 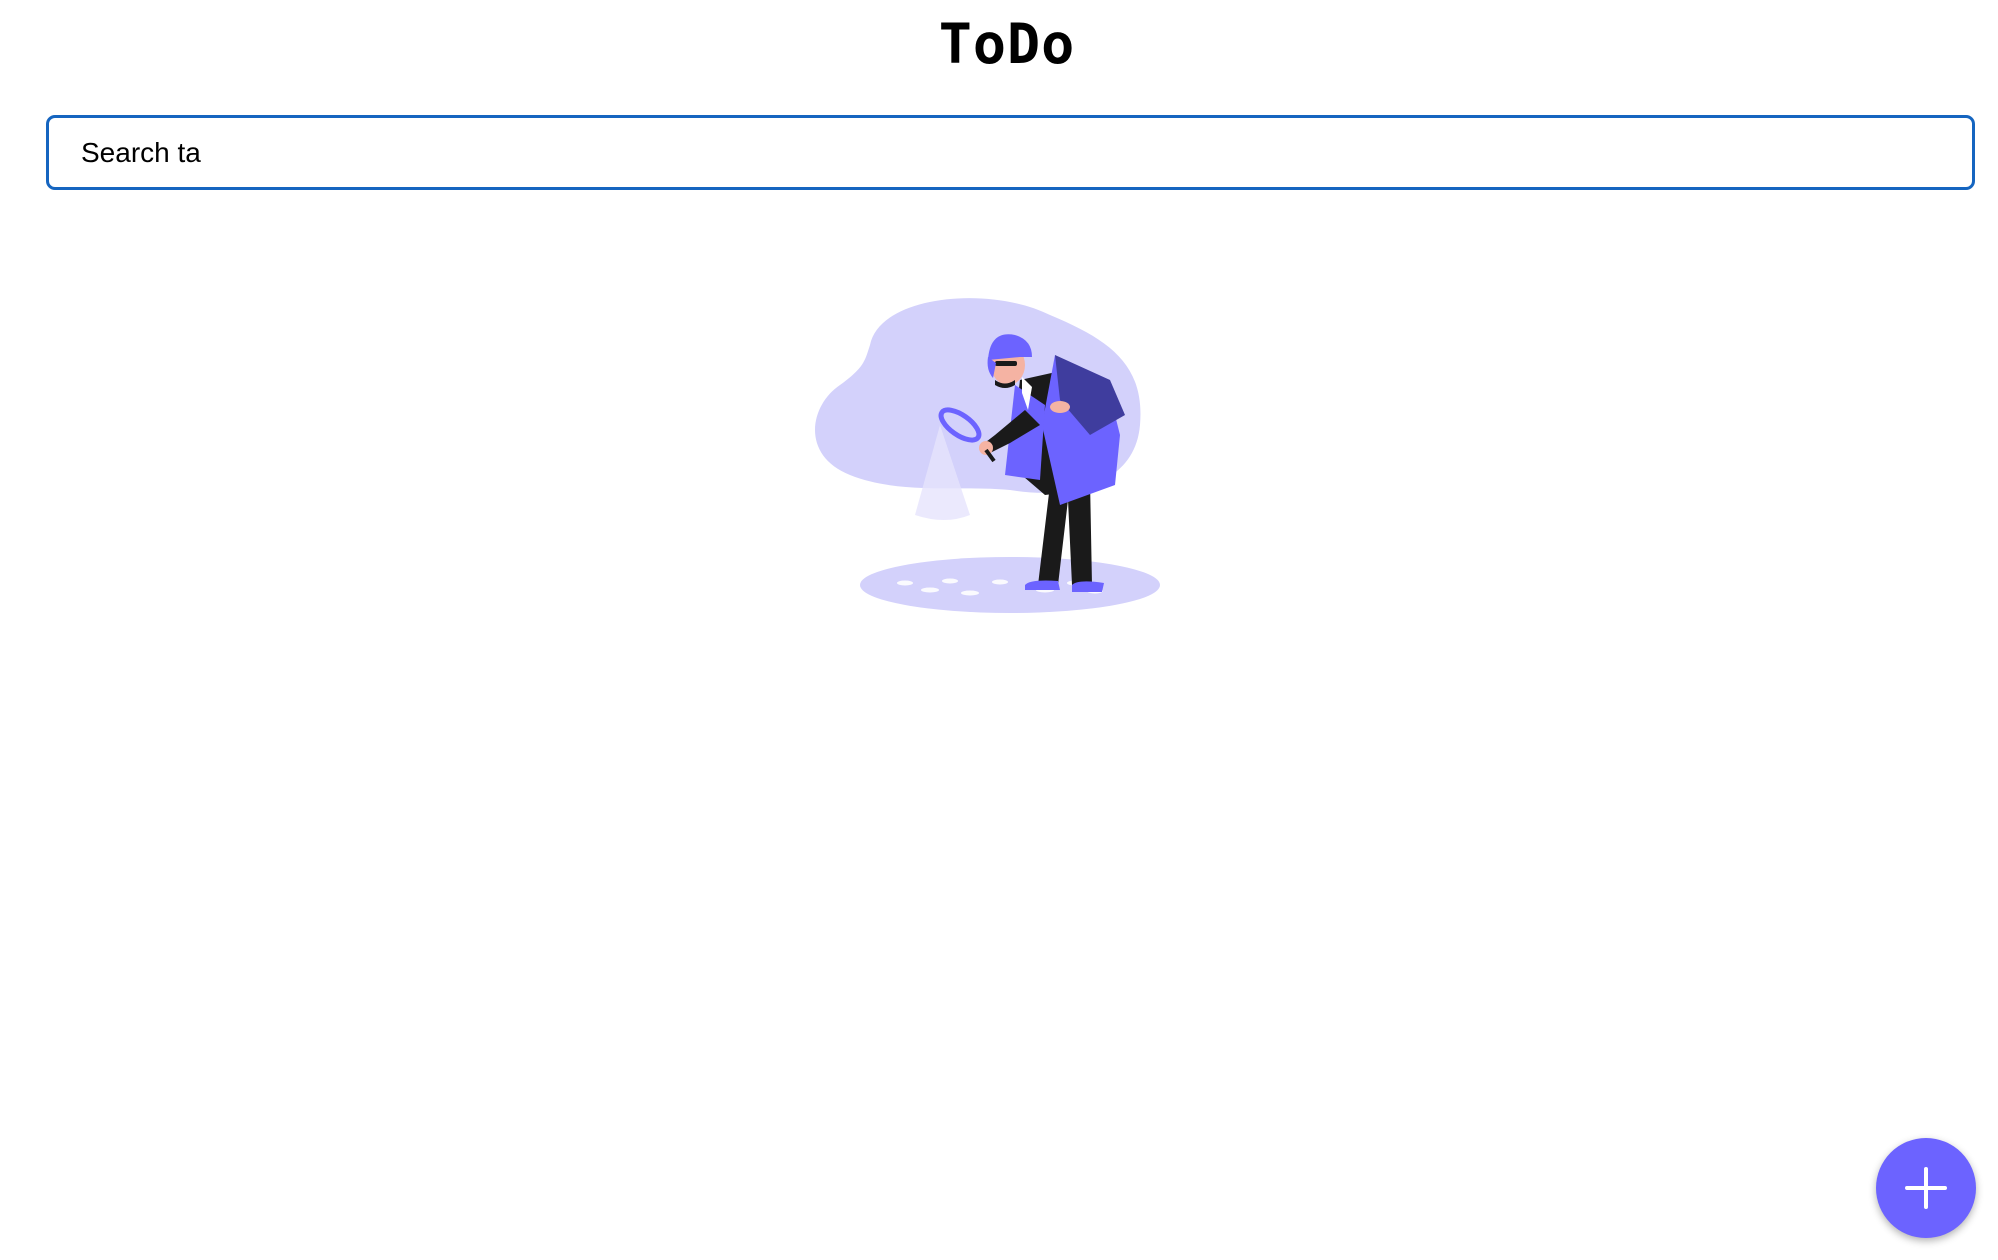 I want to click on empty-state-illustration, so click(x=987, y=455).